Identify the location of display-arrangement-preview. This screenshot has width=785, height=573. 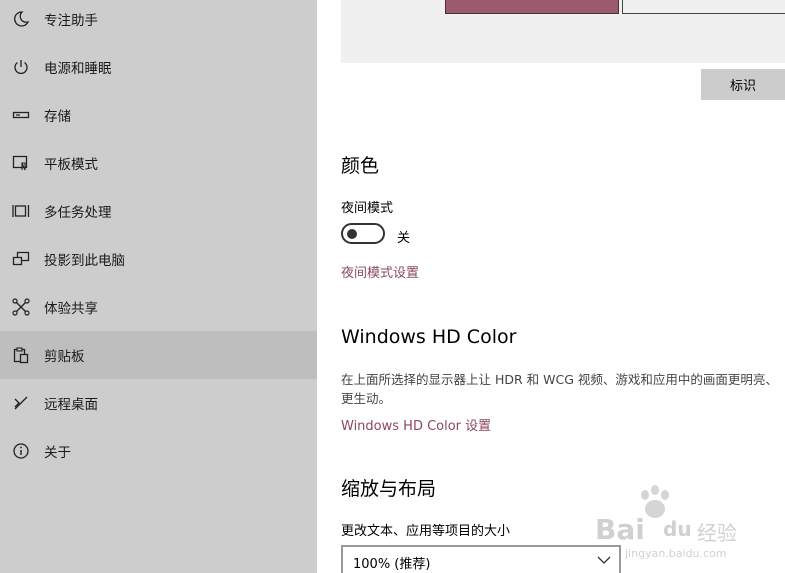
(563, 31).